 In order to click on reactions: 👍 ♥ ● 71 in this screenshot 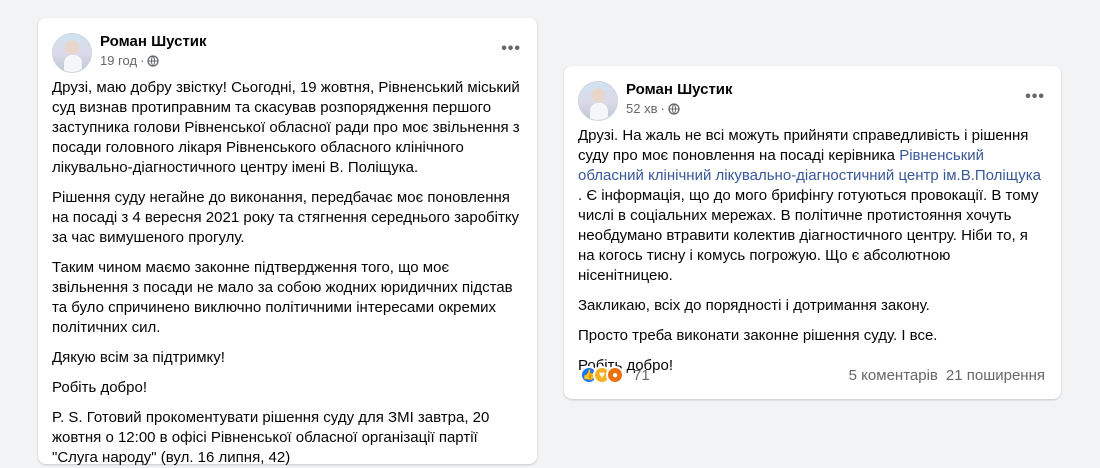, I will do `click(615, 375)`.